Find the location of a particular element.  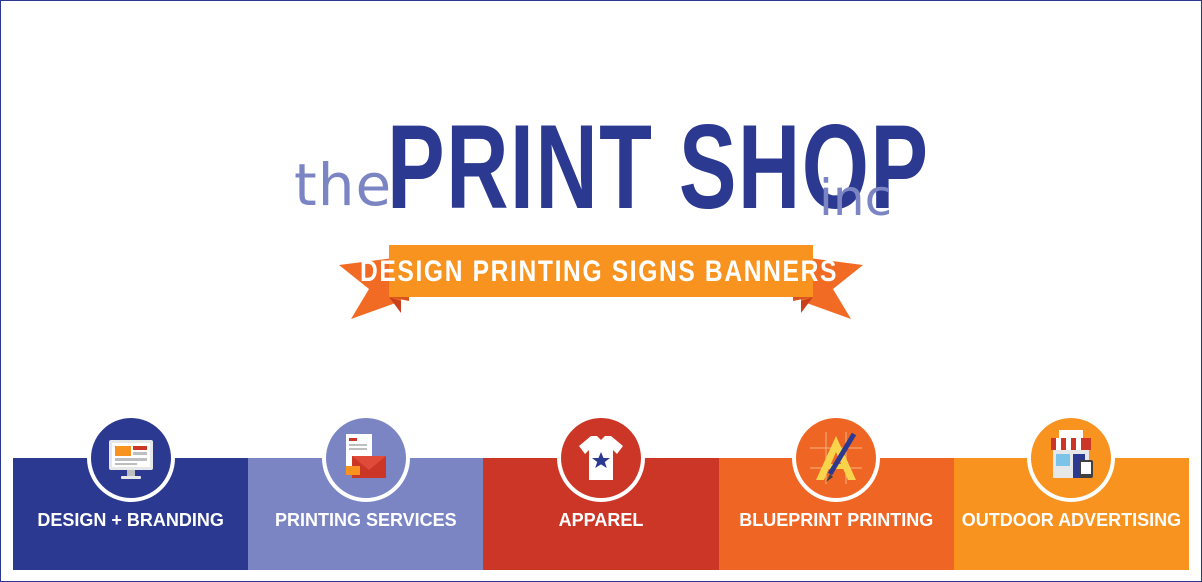

drafting-icon is located at coordinates (836, 458).